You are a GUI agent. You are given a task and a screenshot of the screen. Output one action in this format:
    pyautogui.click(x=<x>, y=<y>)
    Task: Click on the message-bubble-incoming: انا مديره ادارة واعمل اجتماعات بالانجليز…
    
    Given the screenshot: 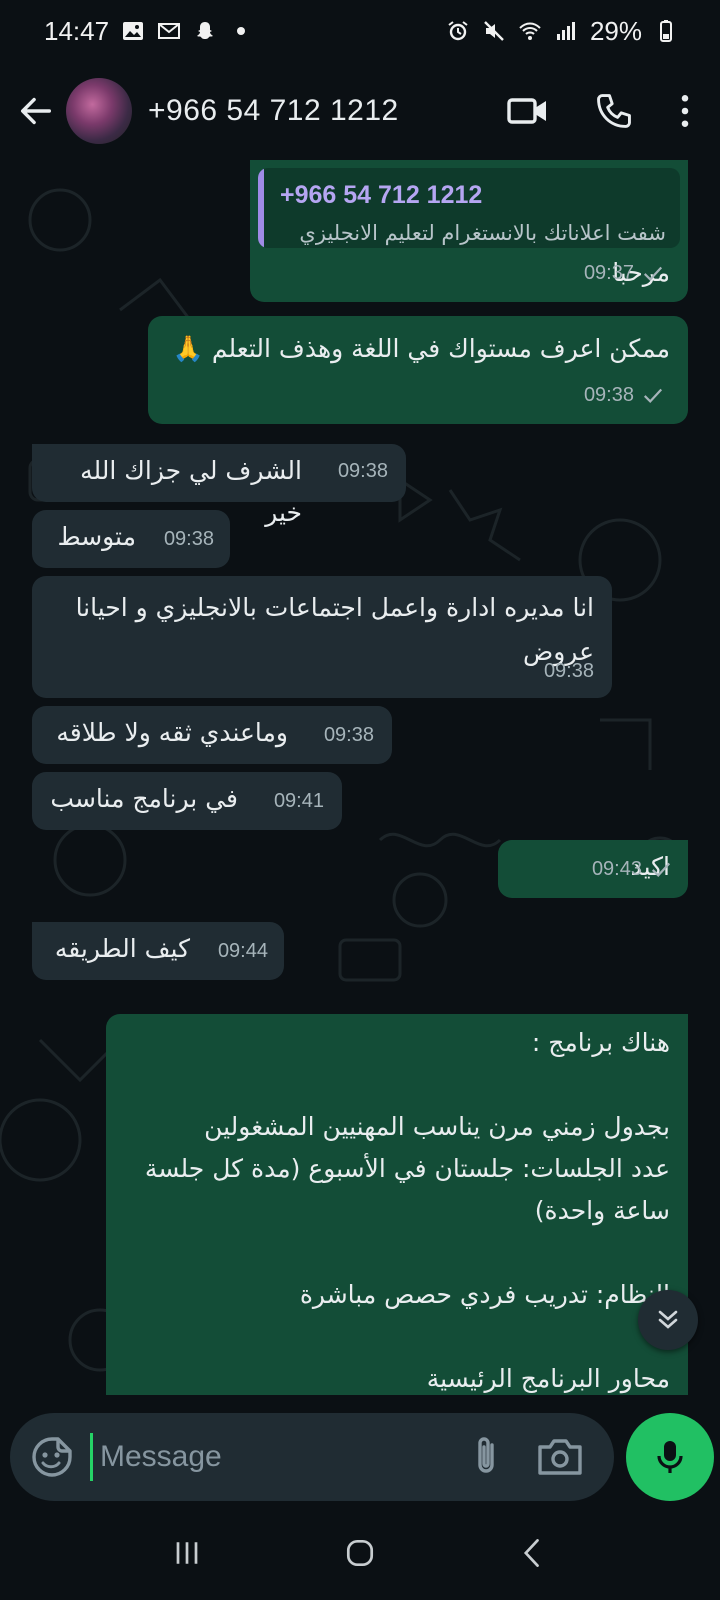 What is the action you would take?
    pyautogui.click(x=322, y=637)
    